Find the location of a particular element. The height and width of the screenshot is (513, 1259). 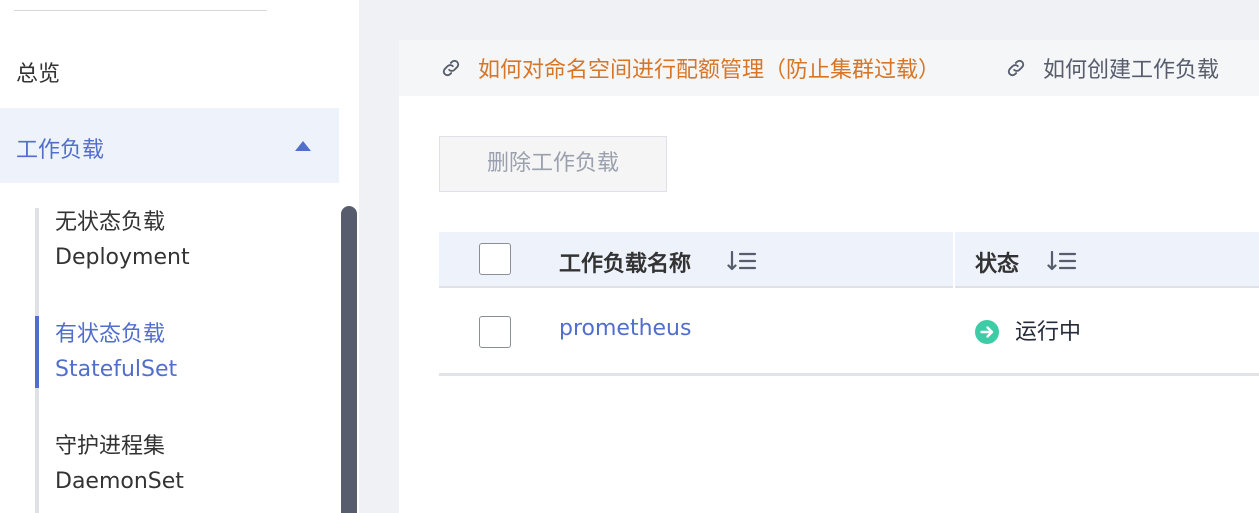

nav-item-workload: 工作负载 is located at coordinates (169, 145).